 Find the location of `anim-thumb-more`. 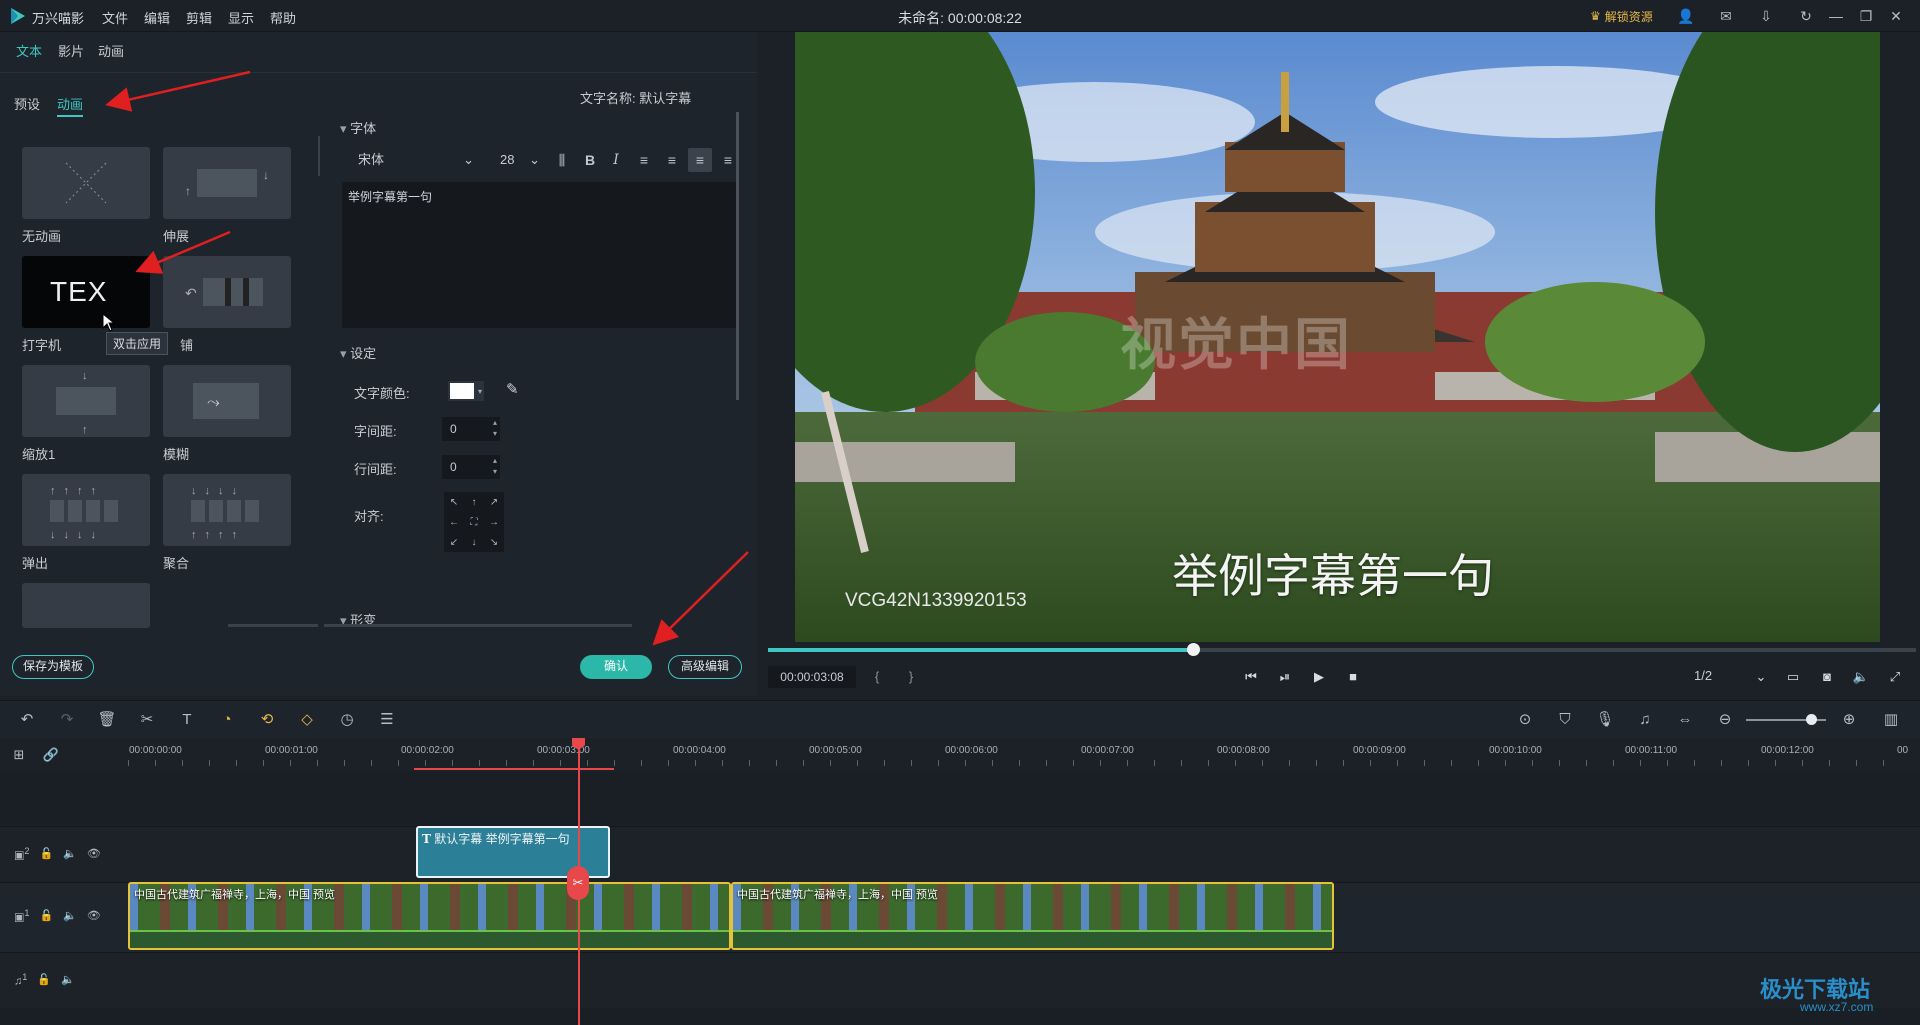

anim-thumb-more is located at coordinates (86, 605).